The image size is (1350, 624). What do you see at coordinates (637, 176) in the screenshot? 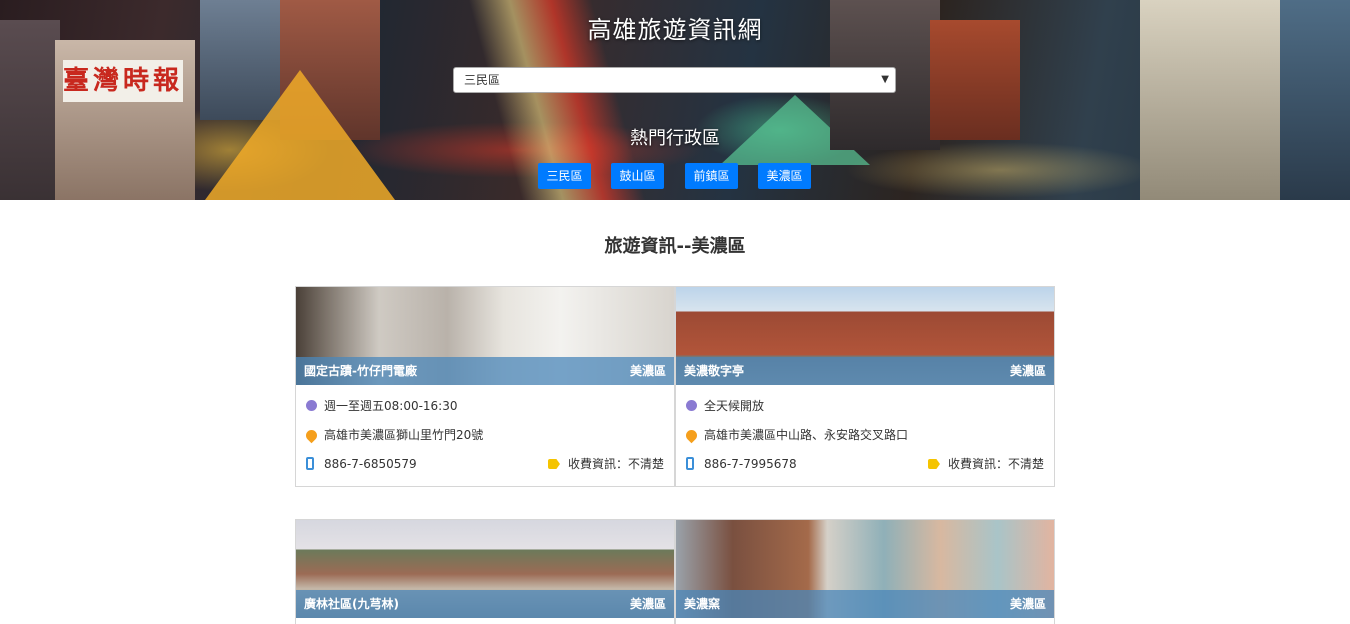
I see `district-button-gushan: 鼓山區` at bounding box center [637, 176].